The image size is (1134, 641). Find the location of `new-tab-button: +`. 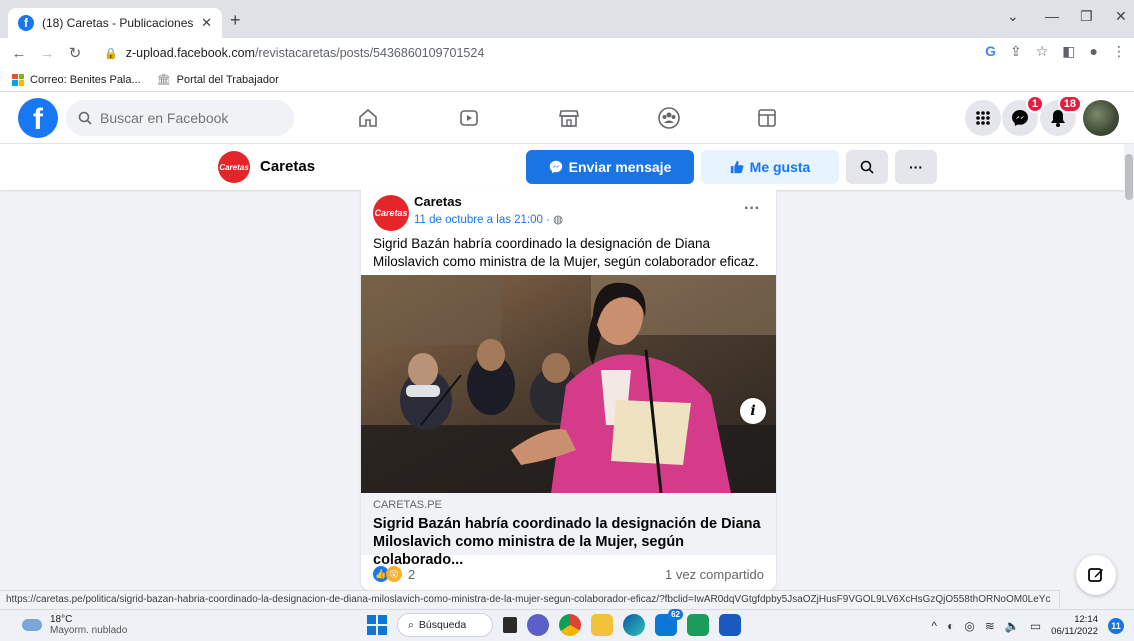

new-tab-button: + is located at coordinates (235, 20).